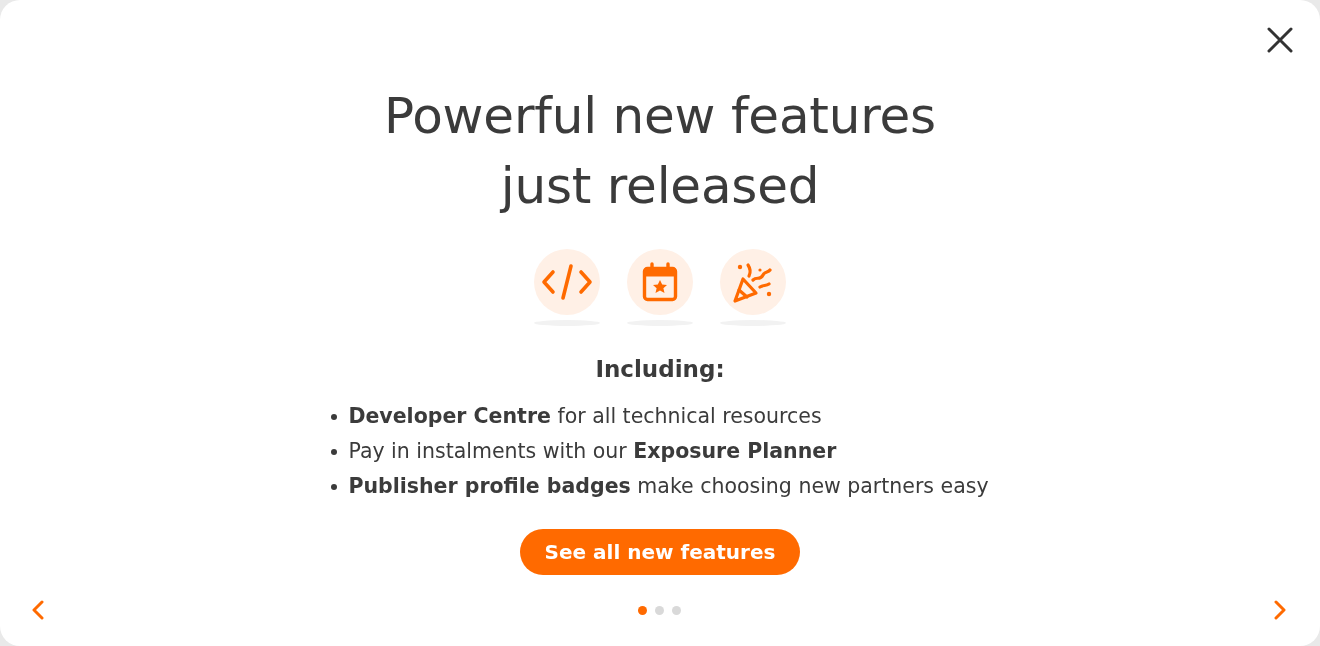 The height and width of the screenshot is (646, 1320). Describe the element at coordinates (660, 151) in the screenshot. I see `modal-title: Powerful new features just released` at that location.